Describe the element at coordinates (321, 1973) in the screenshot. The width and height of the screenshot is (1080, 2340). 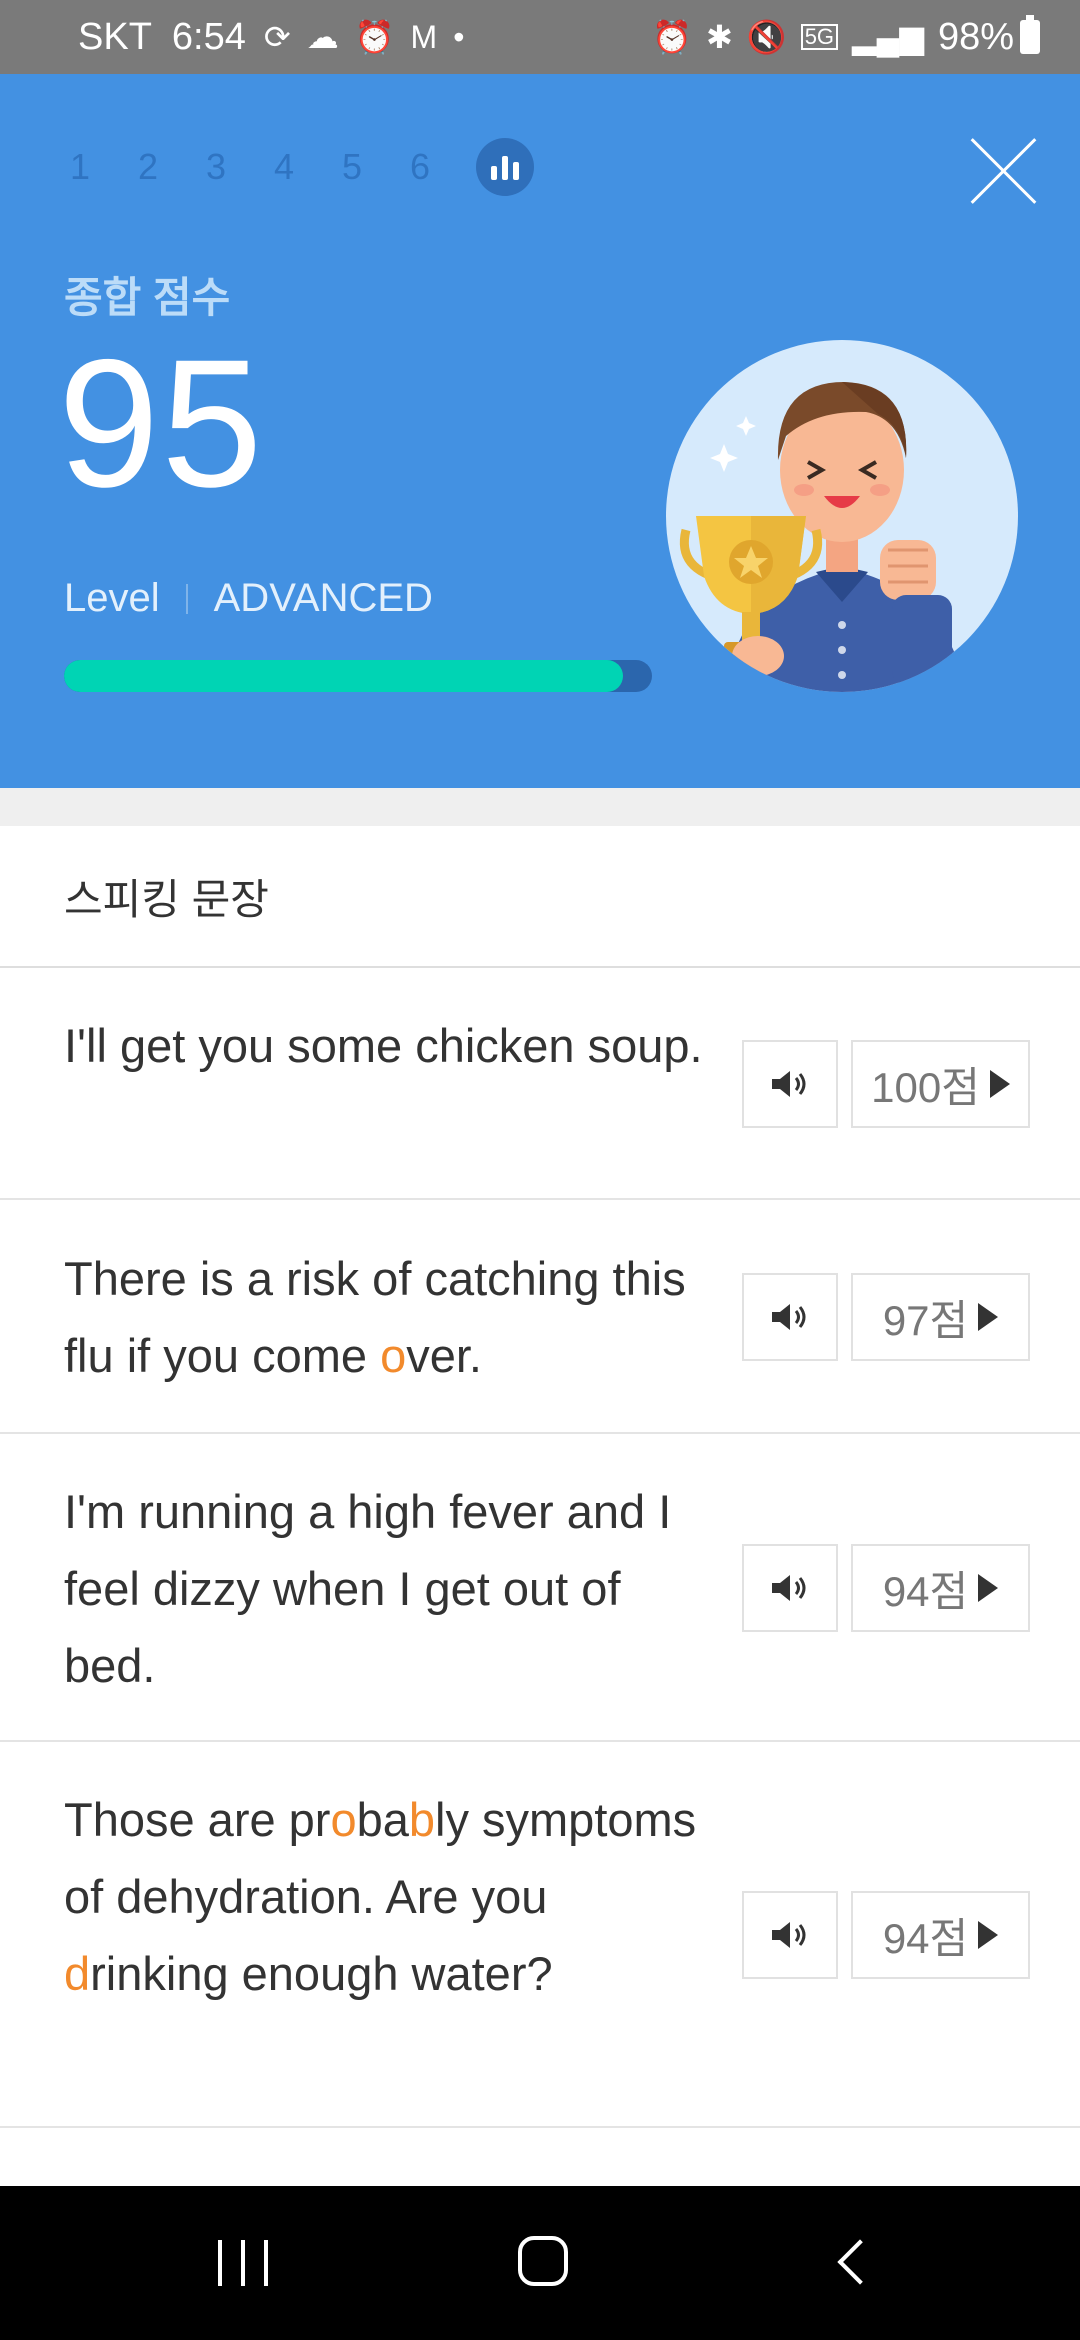
I see `sentence-fragment: rinking enough water?` at that location.